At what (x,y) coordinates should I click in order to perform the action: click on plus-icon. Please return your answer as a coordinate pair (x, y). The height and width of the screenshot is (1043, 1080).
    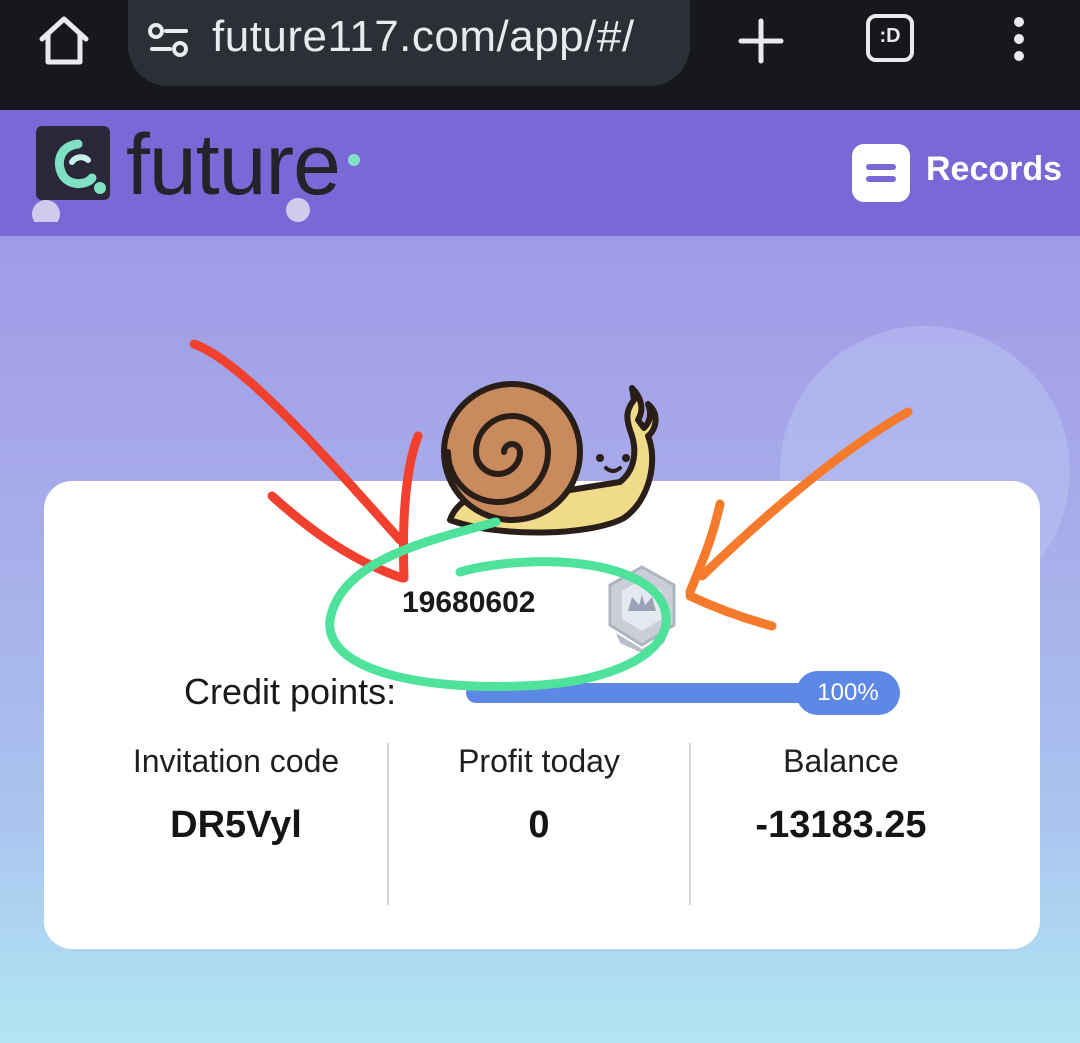
    Looking at the image, I should click on (761, 41).